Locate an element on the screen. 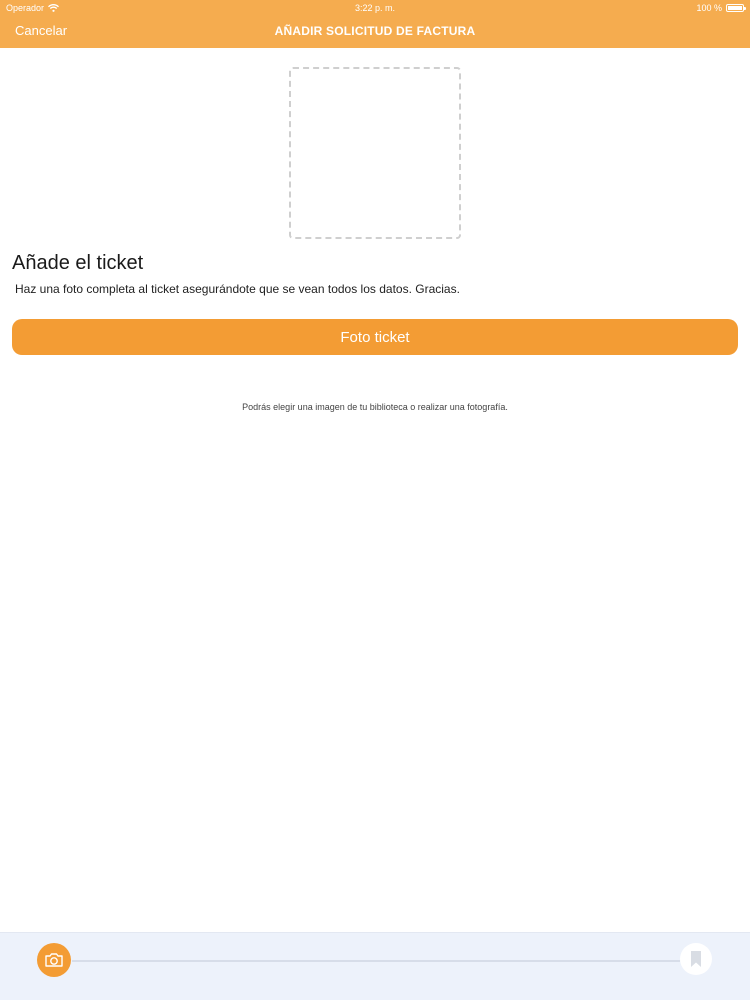  battery-percent: 100 % is located at coordinates (709, 8).